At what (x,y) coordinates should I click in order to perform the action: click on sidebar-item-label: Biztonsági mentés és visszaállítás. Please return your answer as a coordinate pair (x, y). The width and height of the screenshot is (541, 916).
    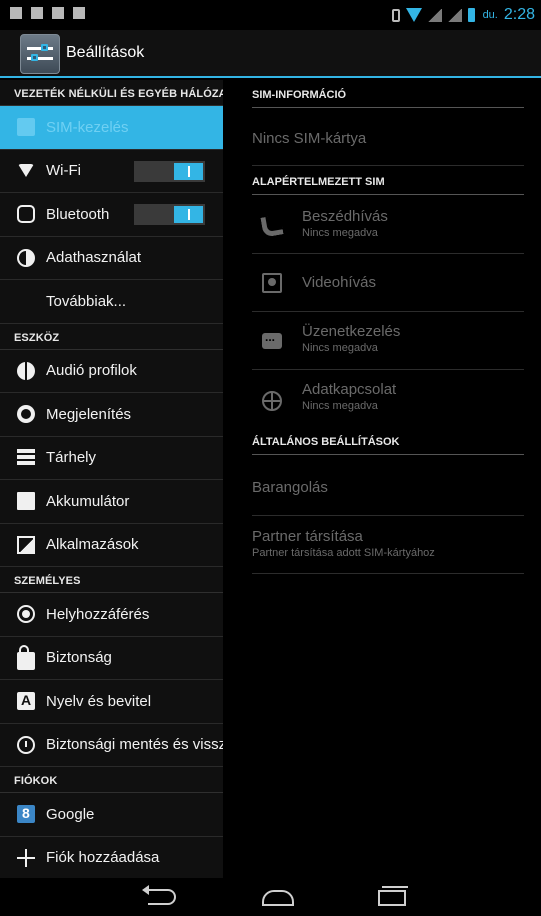
    Looking at the image, I should click on (134, 745).